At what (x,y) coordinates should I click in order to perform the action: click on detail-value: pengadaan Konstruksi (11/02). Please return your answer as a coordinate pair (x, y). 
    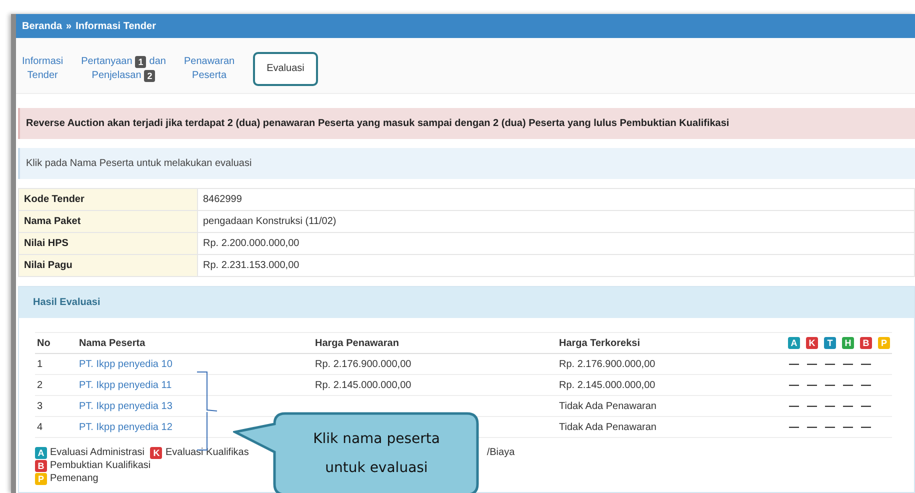
    Looking at the image, I should click on (556, 221).